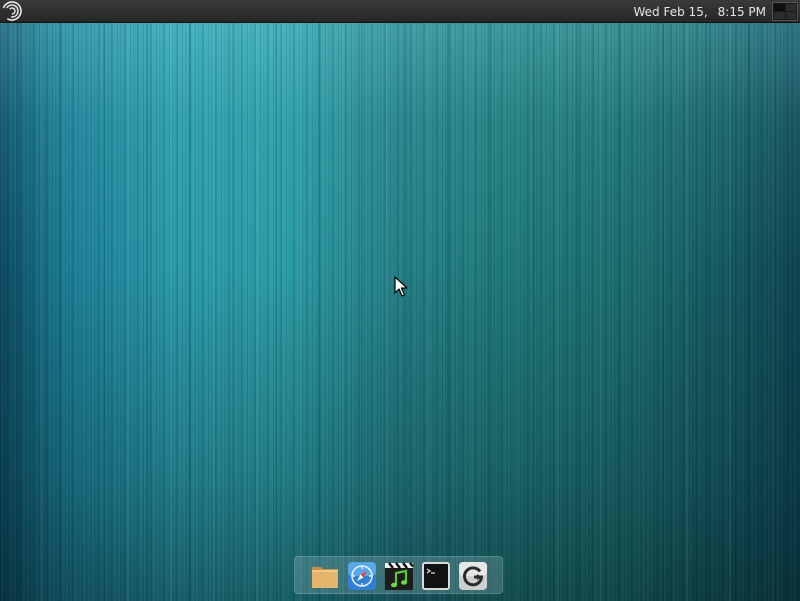  What do you see at coordinates (436, 576) in the screenshot?
I see `terminal-icon` at bounding box center [436, 576].